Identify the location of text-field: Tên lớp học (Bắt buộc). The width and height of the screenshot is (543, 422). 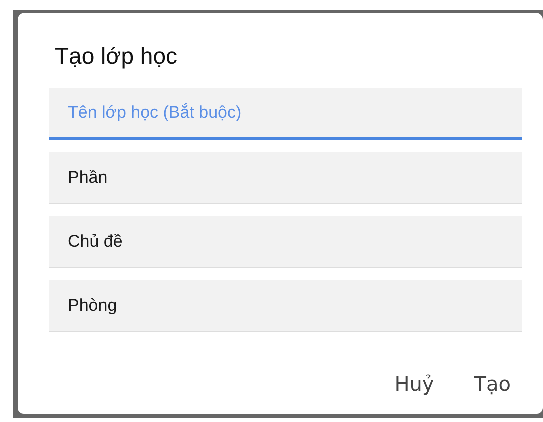
(285, 114).